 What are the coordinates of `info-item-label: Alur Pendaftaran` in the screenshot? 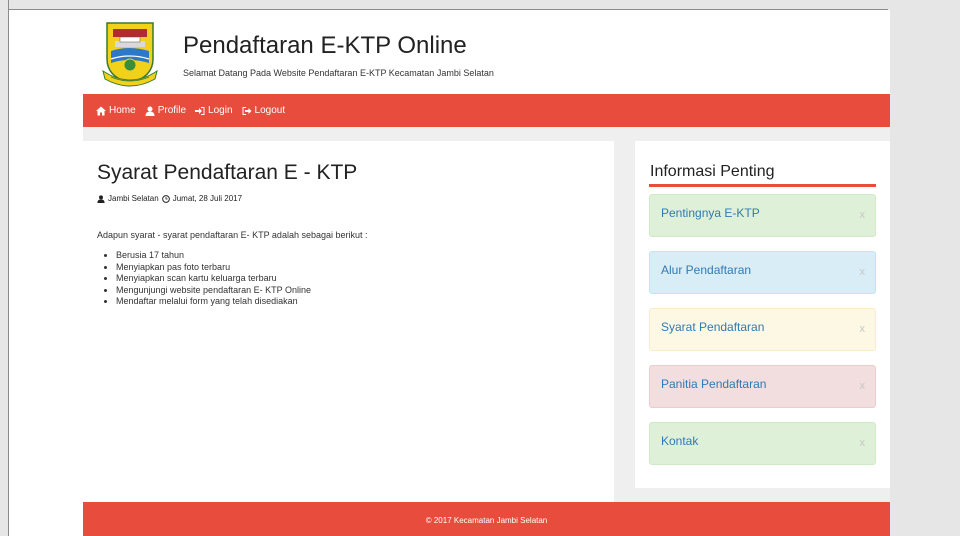 It's located at (706, 270).